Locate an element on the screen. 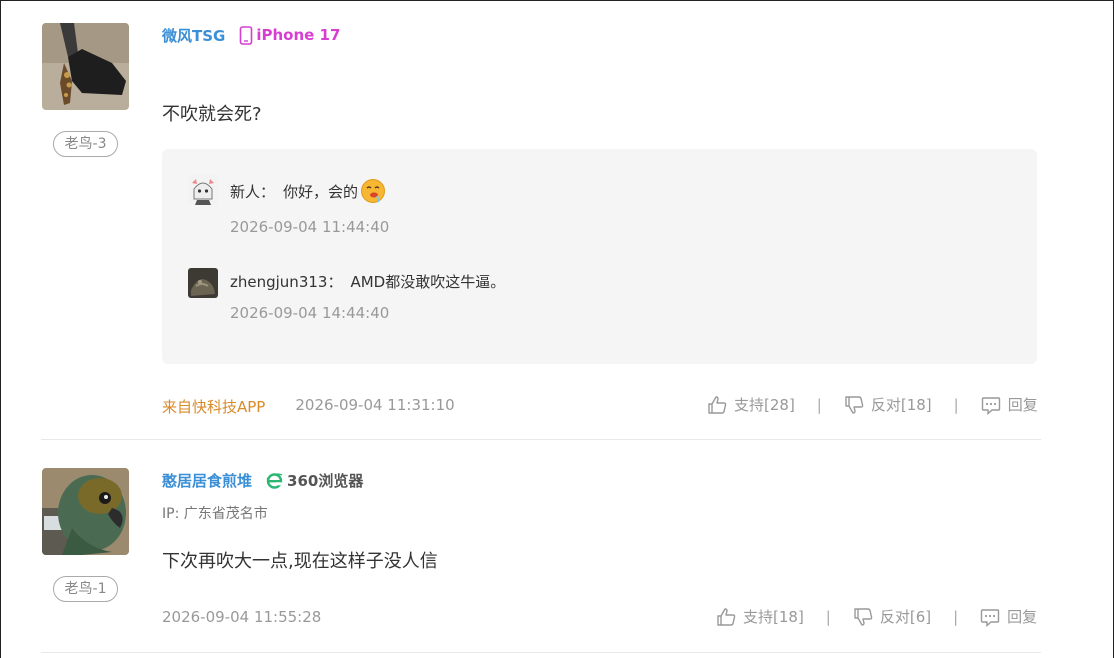 This screenshot has width=1114, height=658. reply-content: 新人： 你好，会的 is located at coordinates (308, 191).